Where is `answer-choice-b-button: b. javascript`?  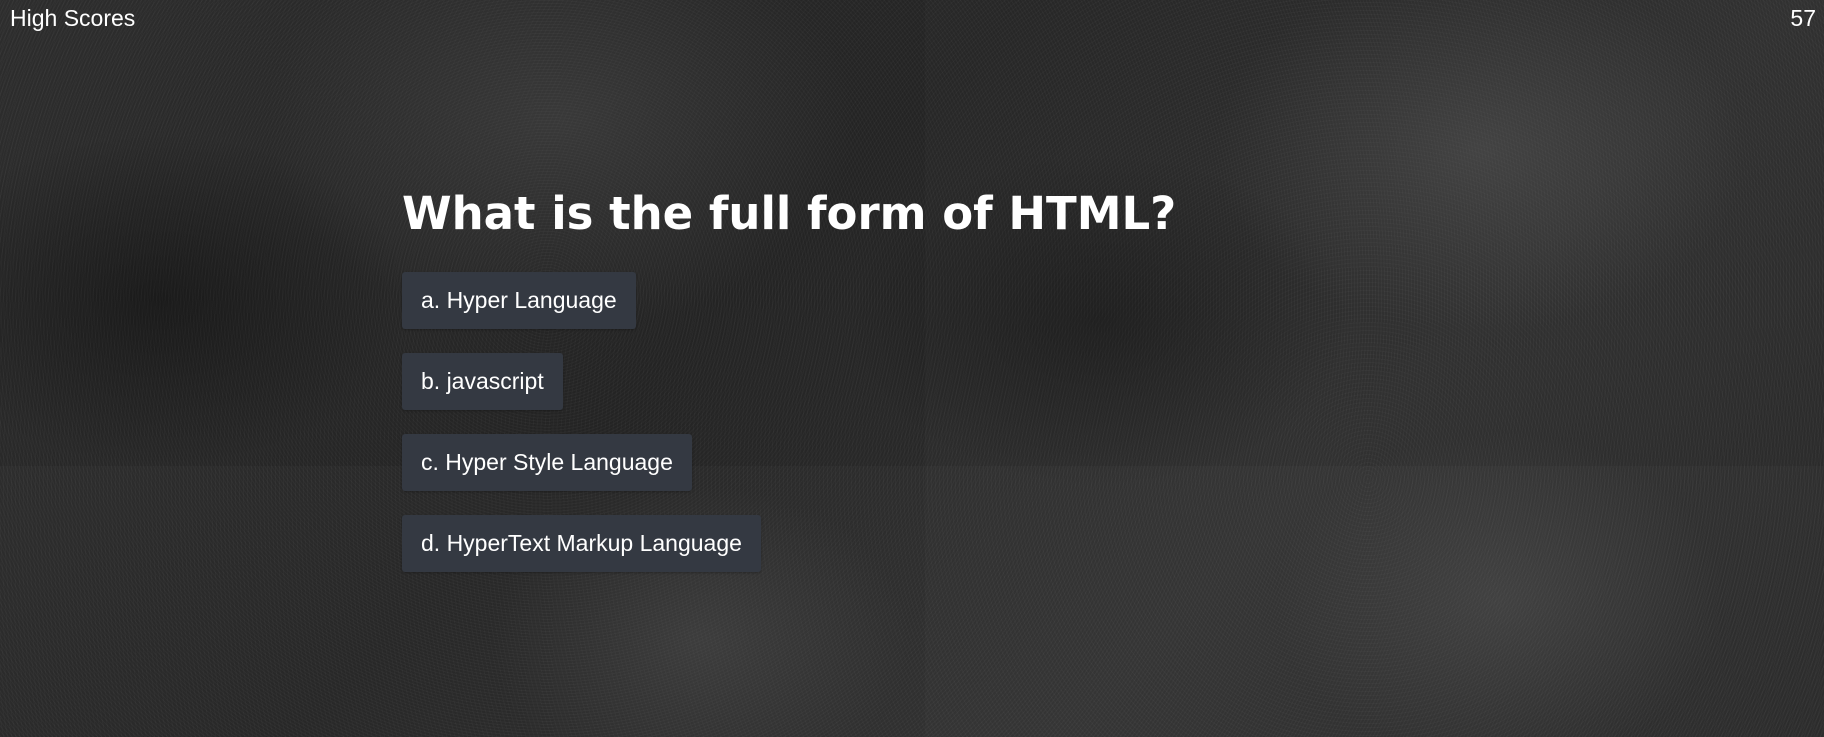
answer-choice-b-button: b. javascript is located at coordinates (482, 381).